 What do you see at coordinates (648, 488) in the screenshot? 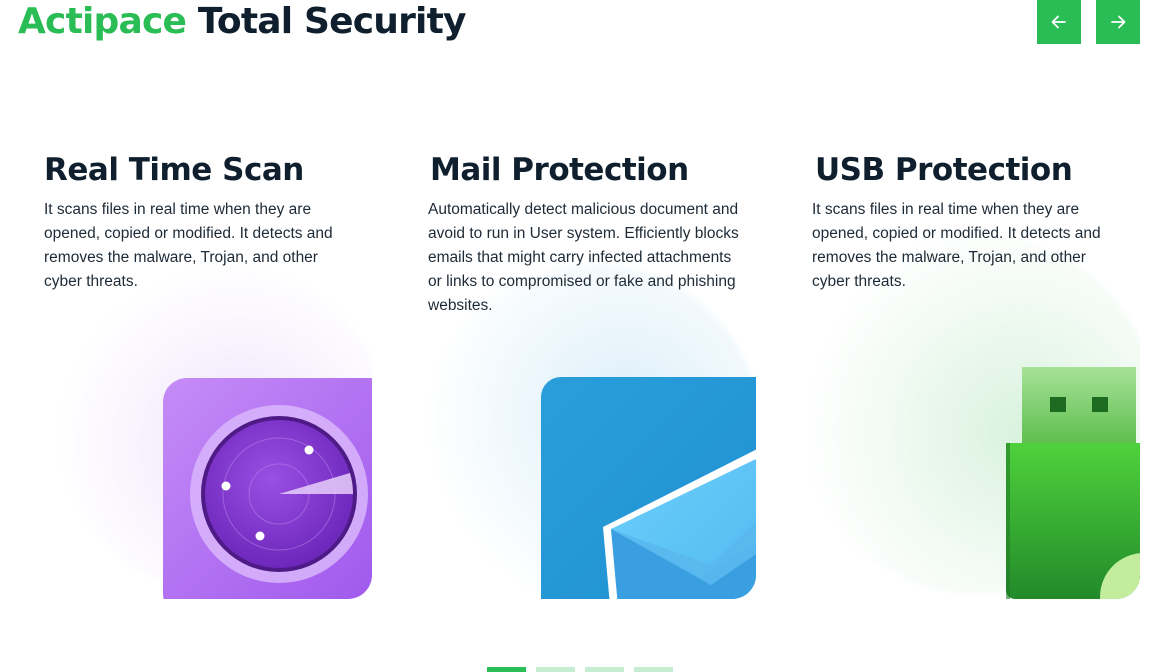
I see `envelope-icon` at bounding box center [648, 488].